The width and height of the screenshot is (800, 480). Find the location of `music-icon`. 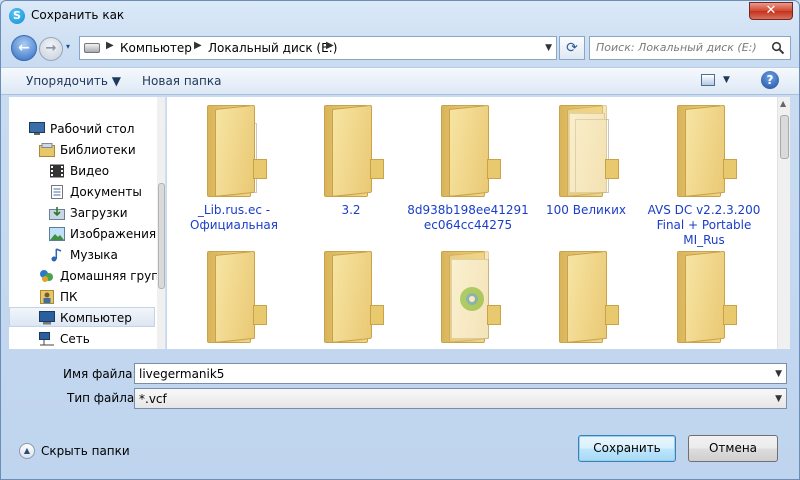

music-icon is located at coordinates (56, 255).